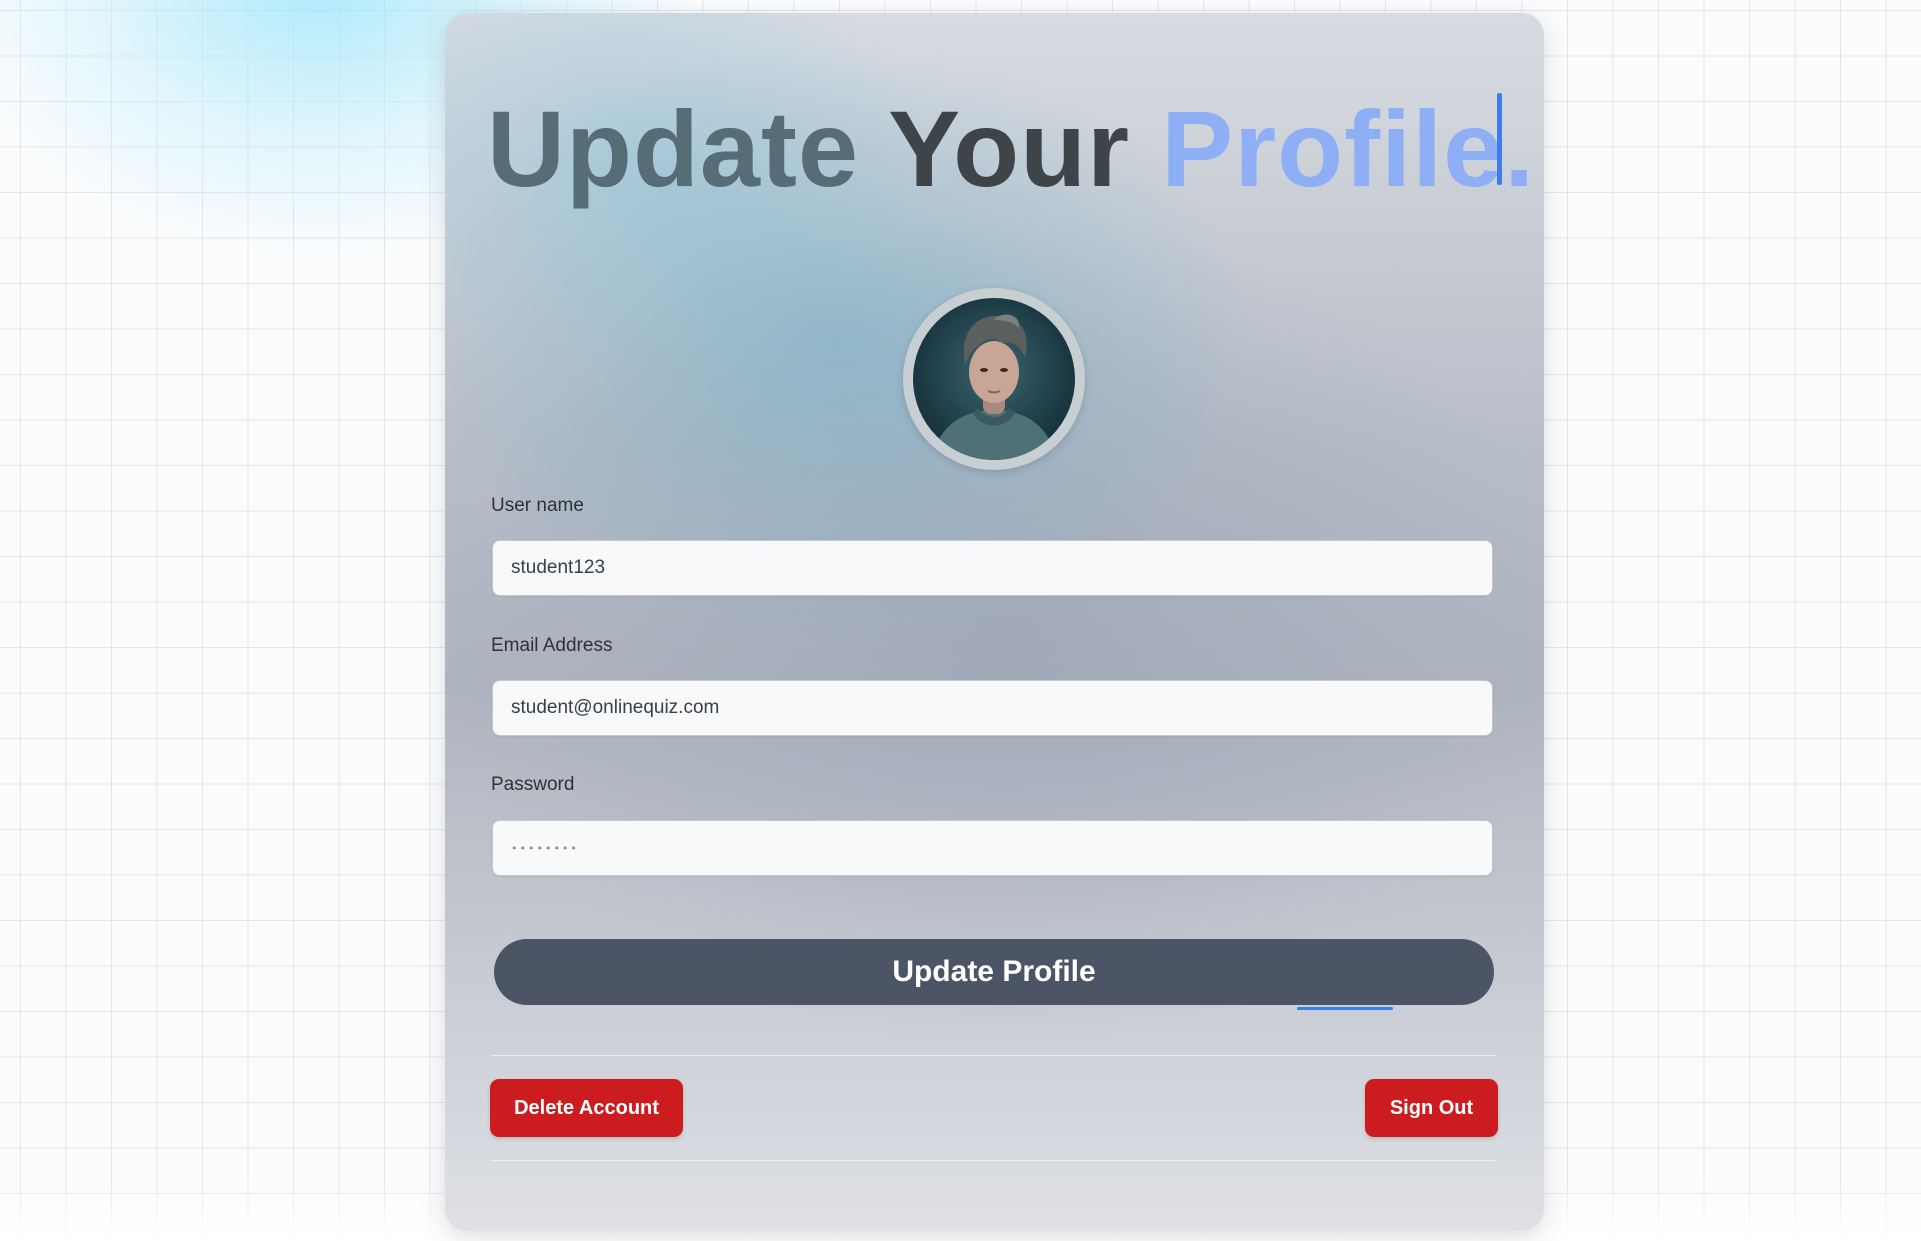 The width and height of the screenshot is (1921, 1241). I want to click on email-input, so click(992, 708).